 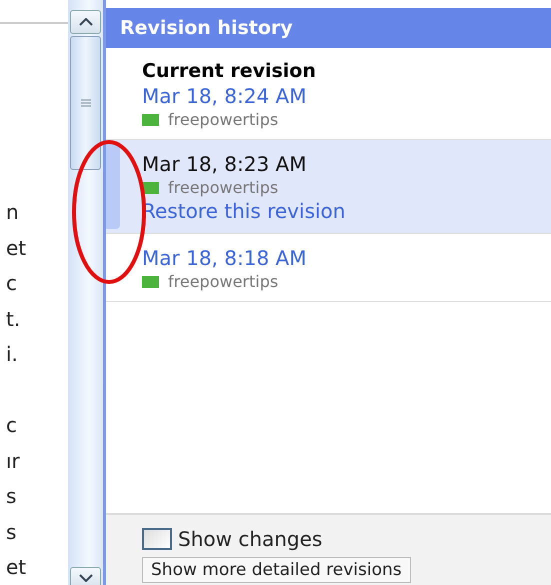 What do you see at coordinates (12, 212) in the screenshot?
I see `document-text-fragment: n` at bounding box center [12, 212].